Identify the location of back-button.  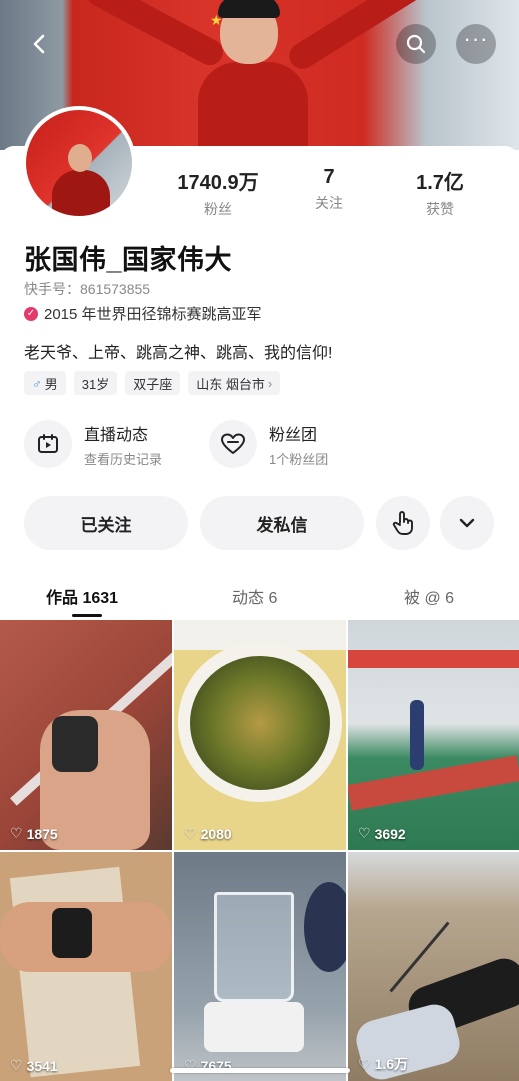
(40, 44).